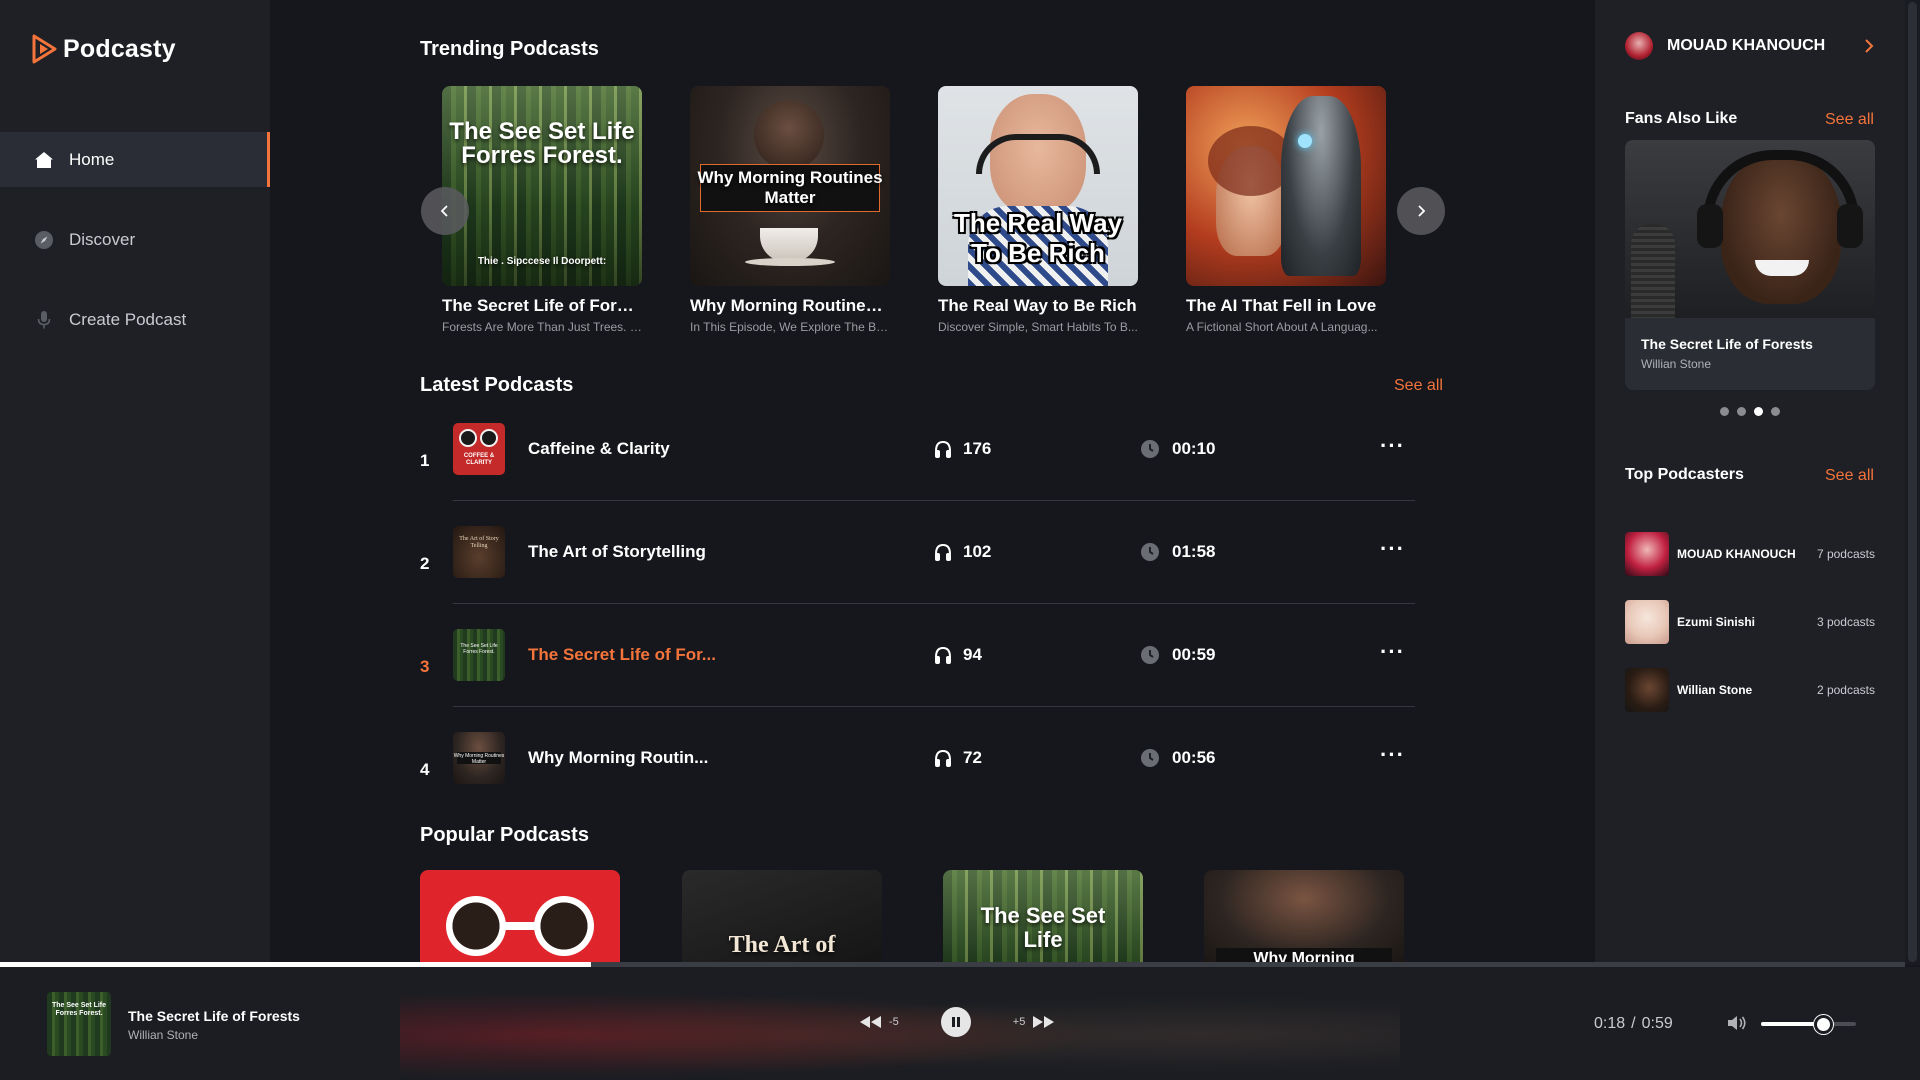 The height and width of the screenshot is (1080, 1920). What do you see at coordinates (1737, 1023) in the screenshot?
I see `volume-icon` at bounding box center [1737, 1023].